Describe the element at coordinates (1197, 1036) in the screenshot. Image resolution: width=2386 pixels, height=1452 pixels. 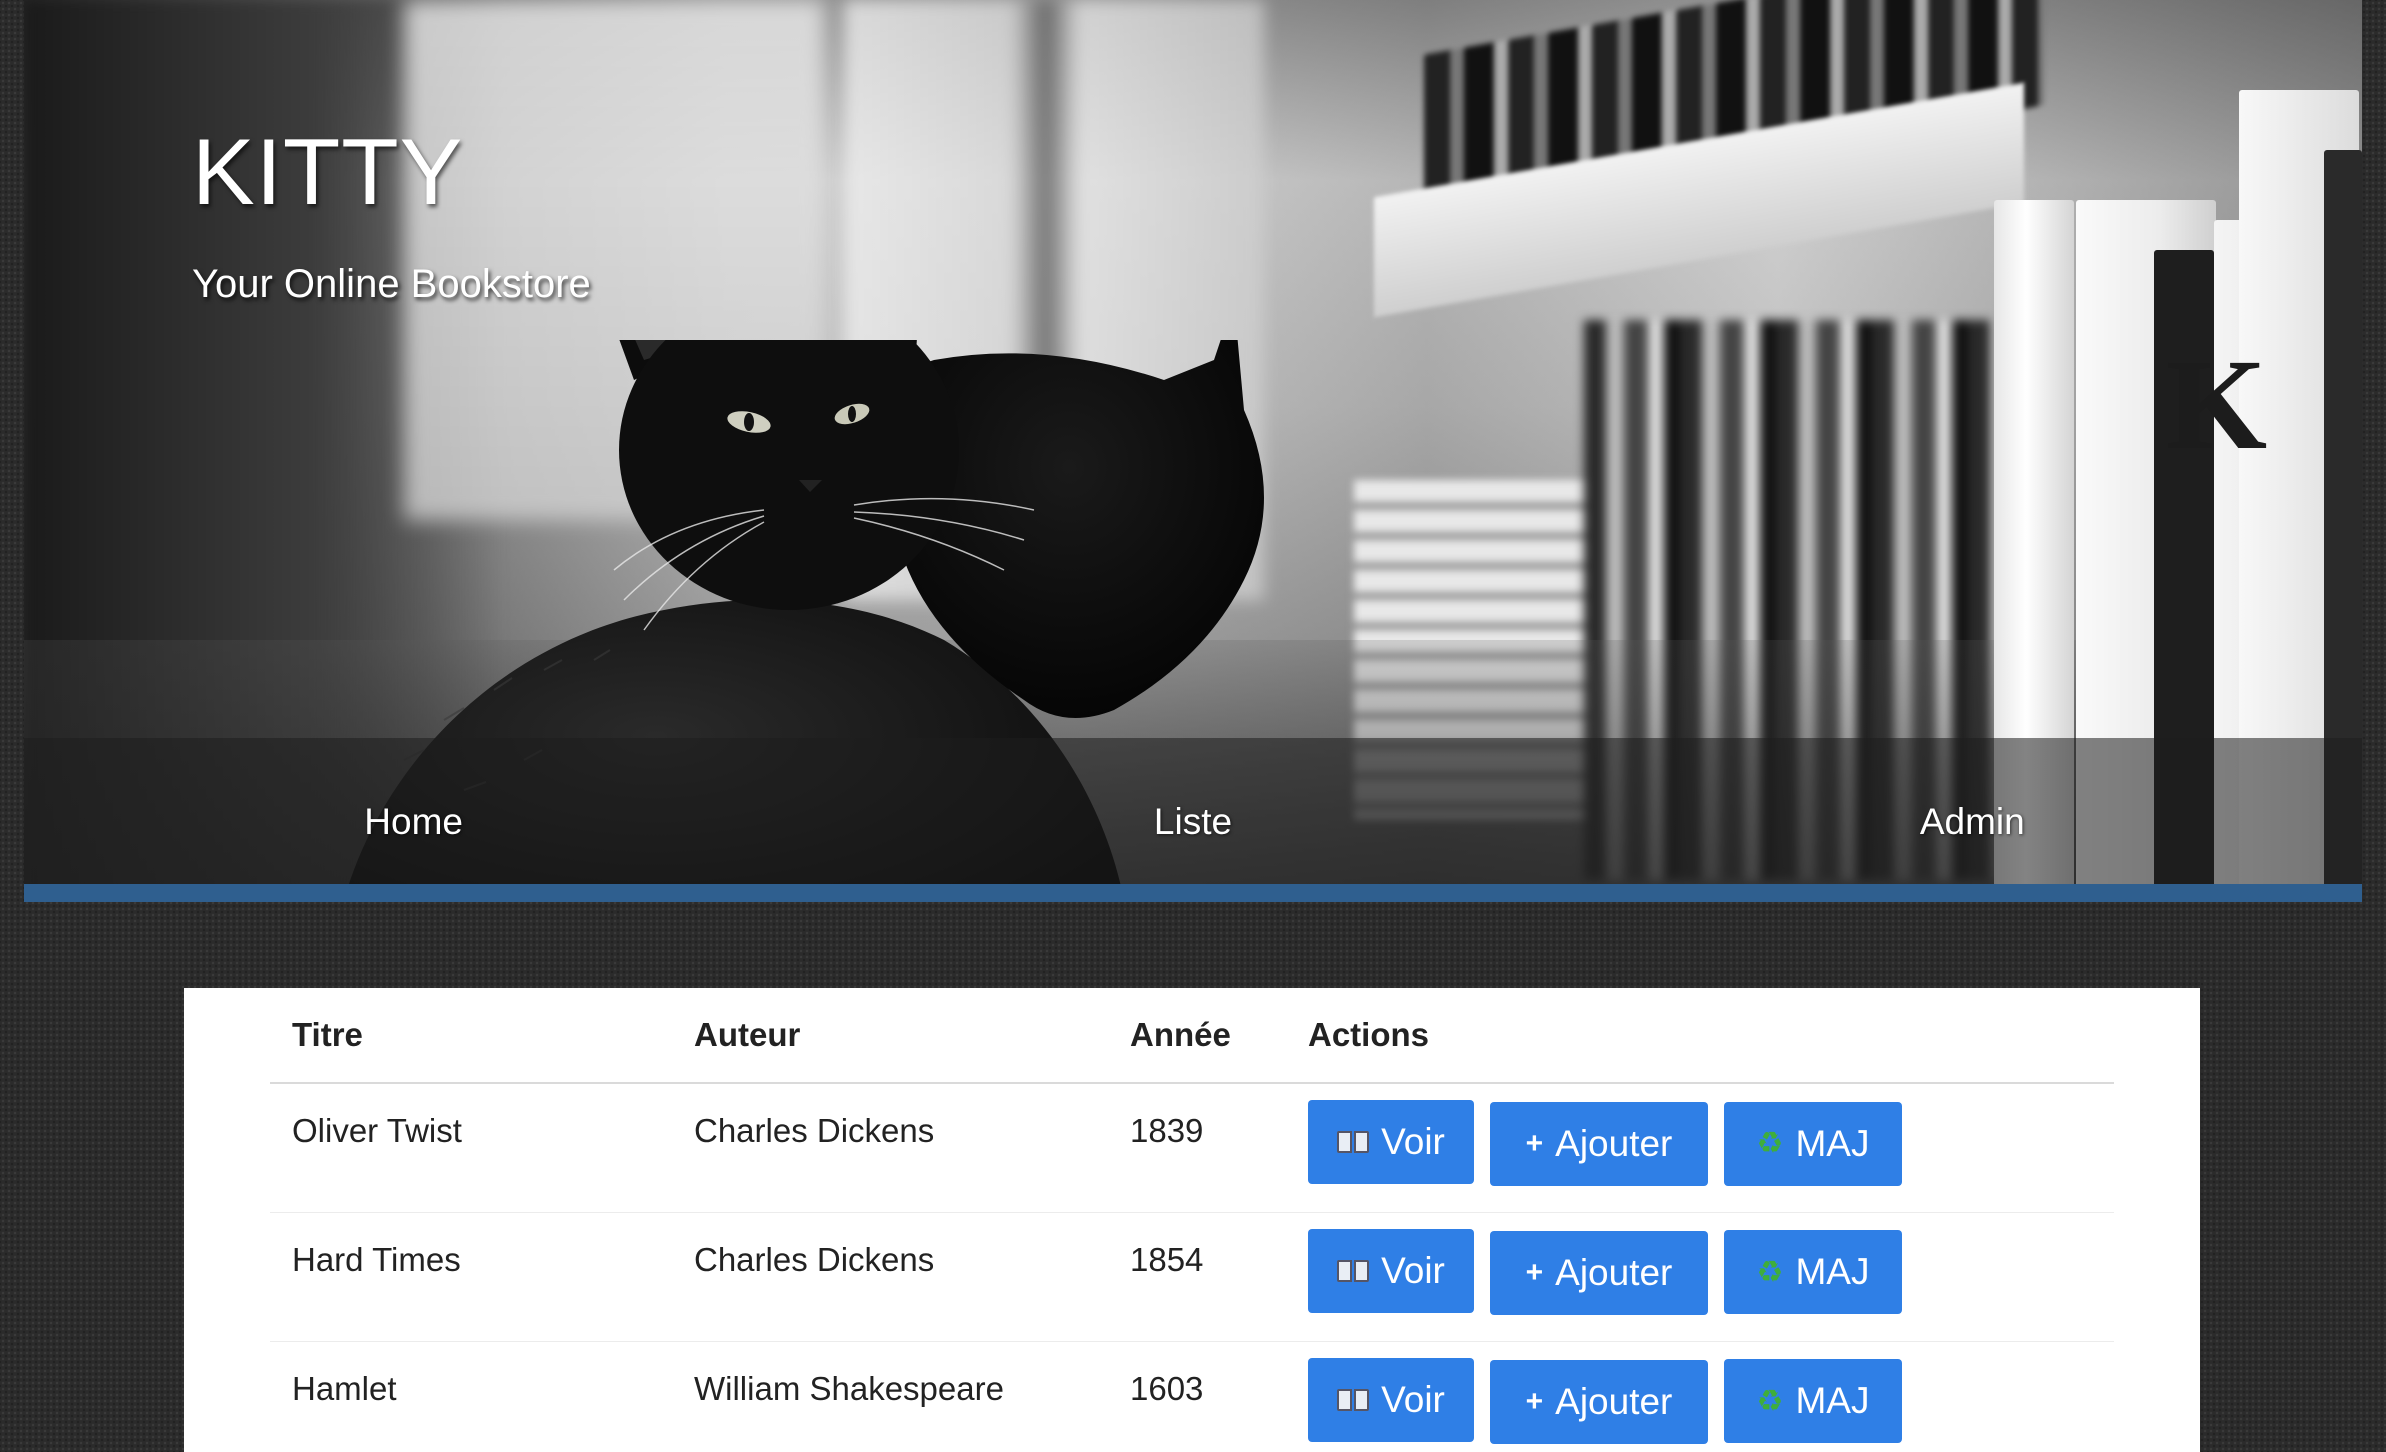
I see `header-year: Année` at that location.